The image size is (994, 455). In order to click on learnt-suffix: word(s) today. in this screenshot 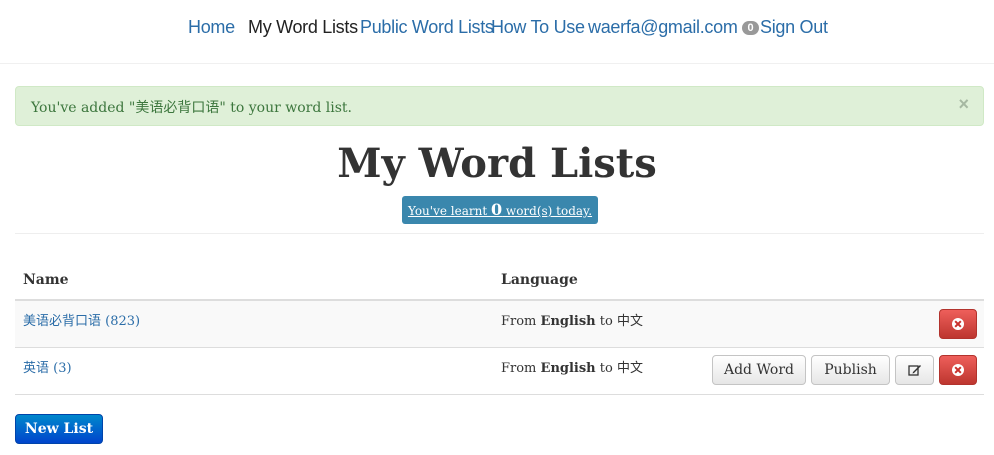, I will do `click(547, 211)`.